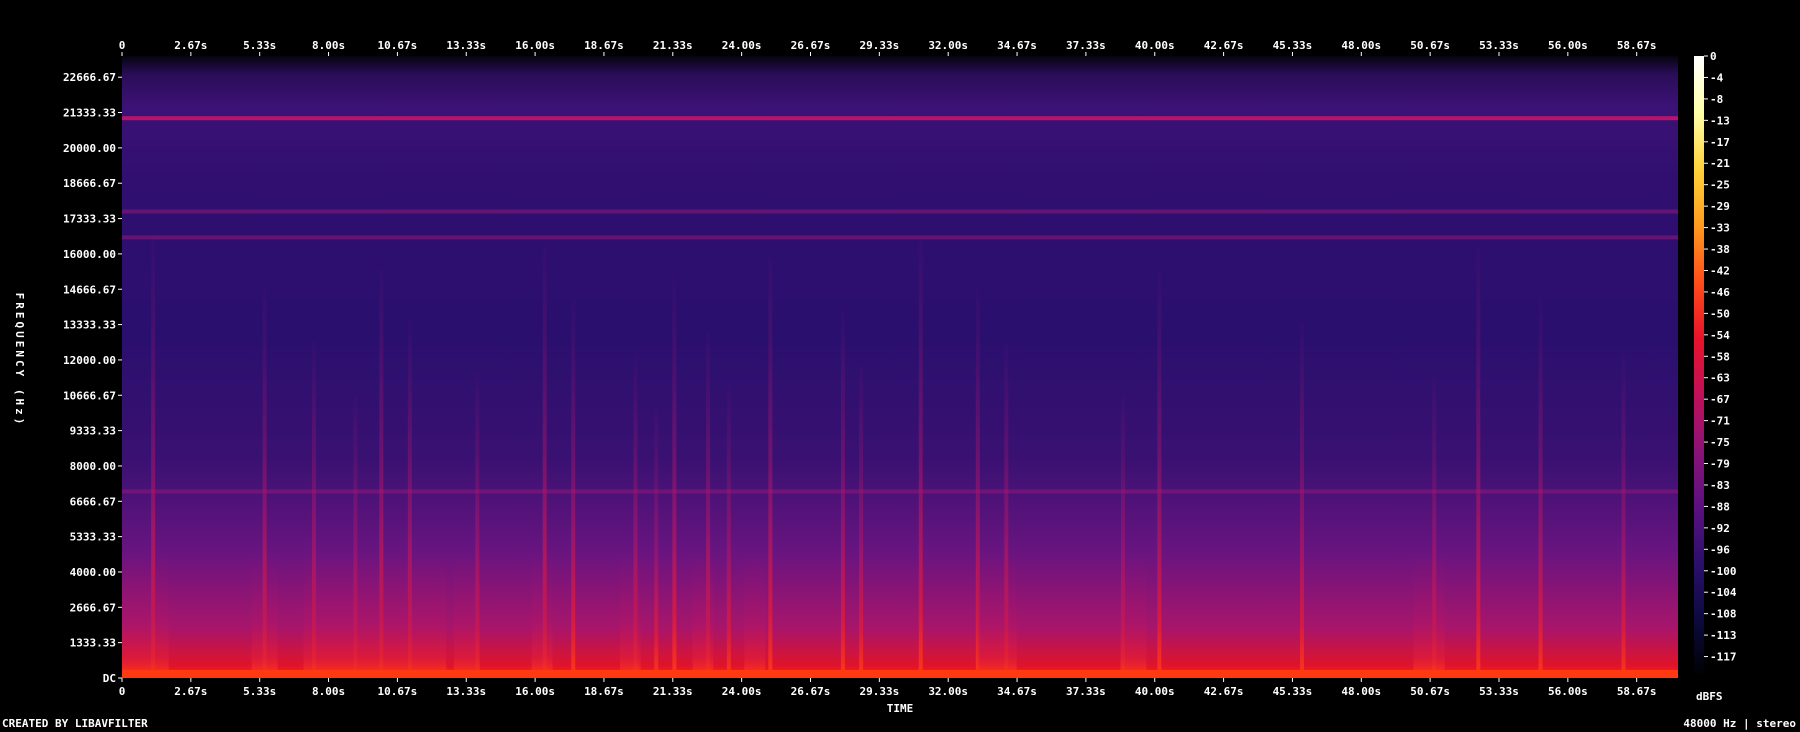 The width and height of the screenshot is (1800, 732). What do you see at coordinates (89, 395) in the screenshot?
I see `y-tick-label: 10666.67` at bounding box center [89, 395].